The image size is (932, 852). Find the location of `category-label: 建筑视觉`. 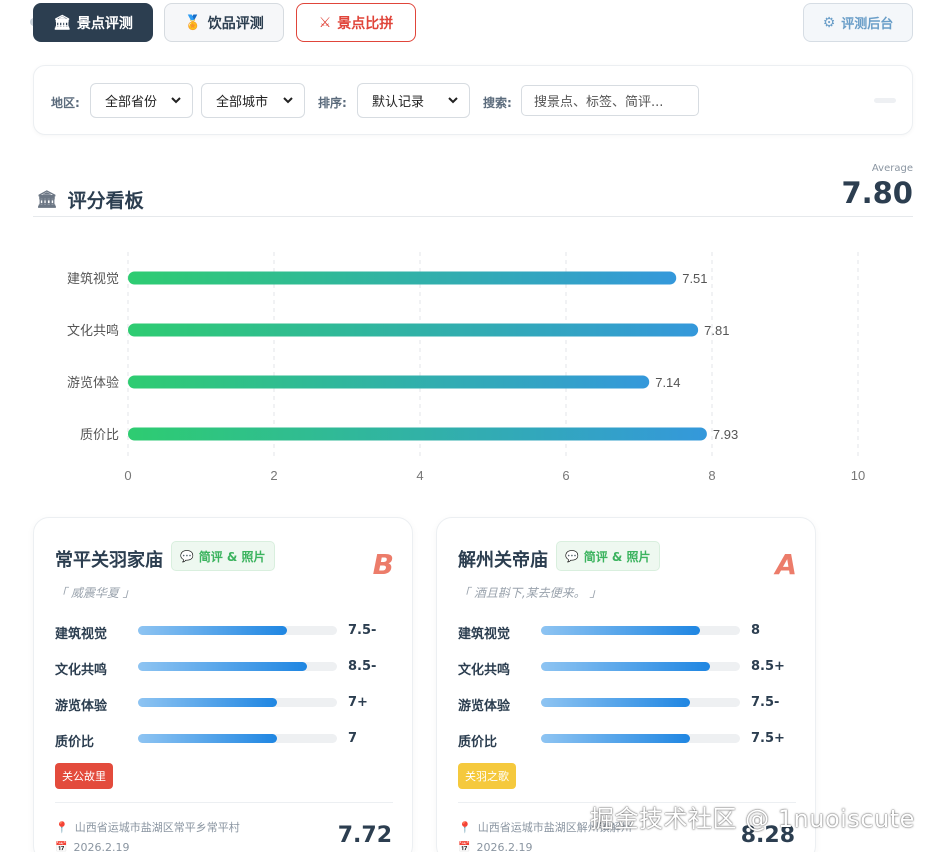

category-label: 建筑视觉 is located at coordinates (93, 279).